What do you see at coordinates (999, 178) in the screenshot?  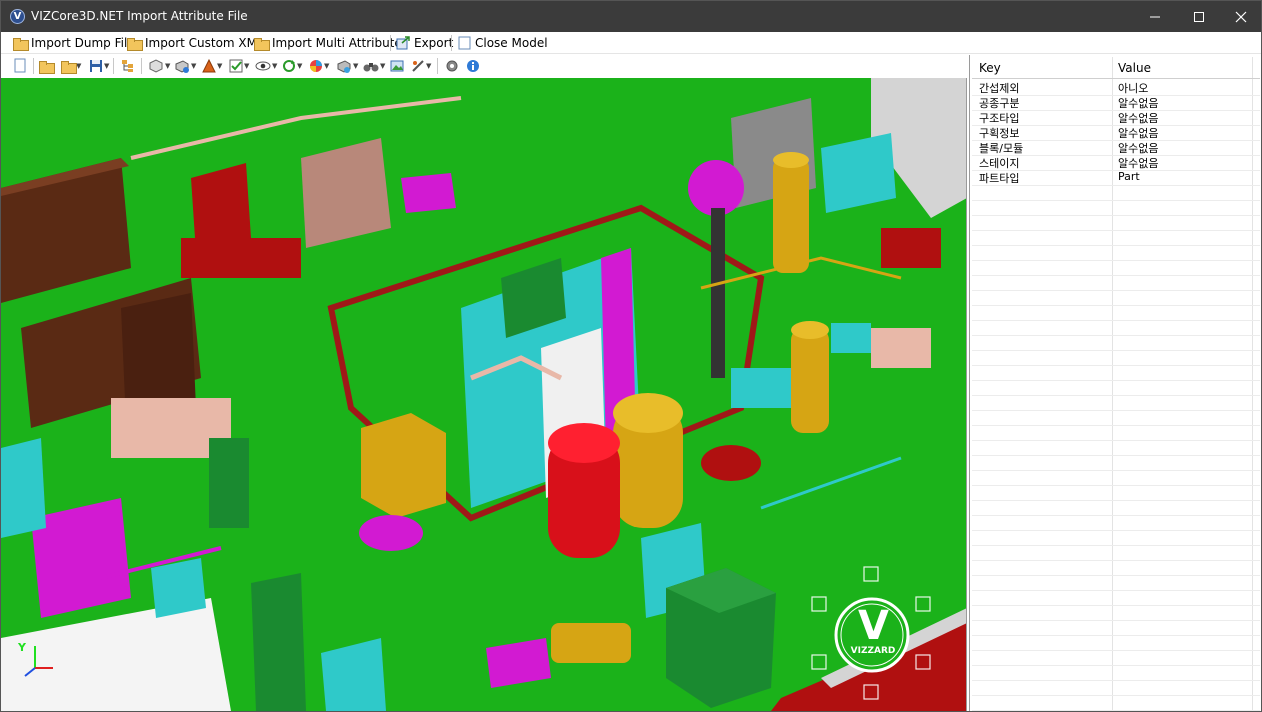 I see `attribute-key: 파트타입` at bounding box center [999, 178].